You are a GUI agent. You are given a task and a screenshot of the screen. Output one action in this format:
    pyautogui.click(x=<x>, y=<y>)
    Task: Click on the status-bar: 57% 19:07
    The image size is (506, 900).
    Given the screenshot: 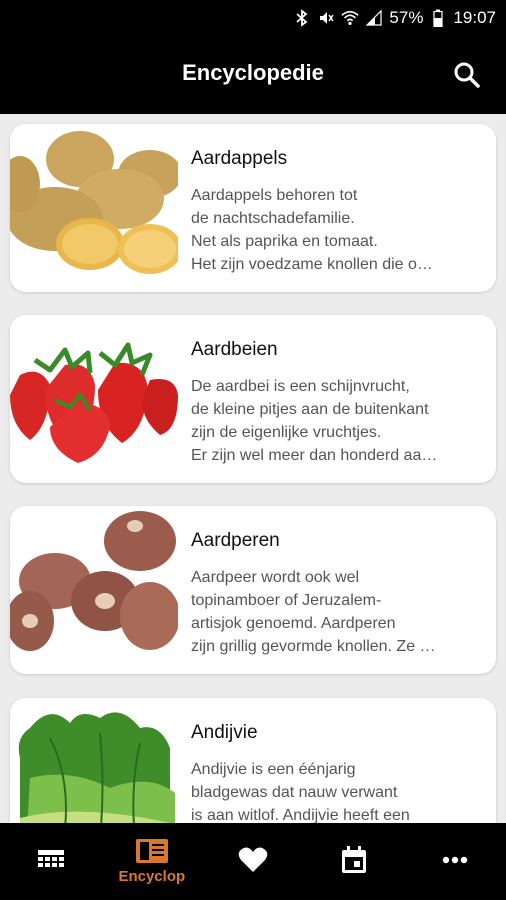 What is the action you would take?
    pyautogui.click(x=253, y=18)
    